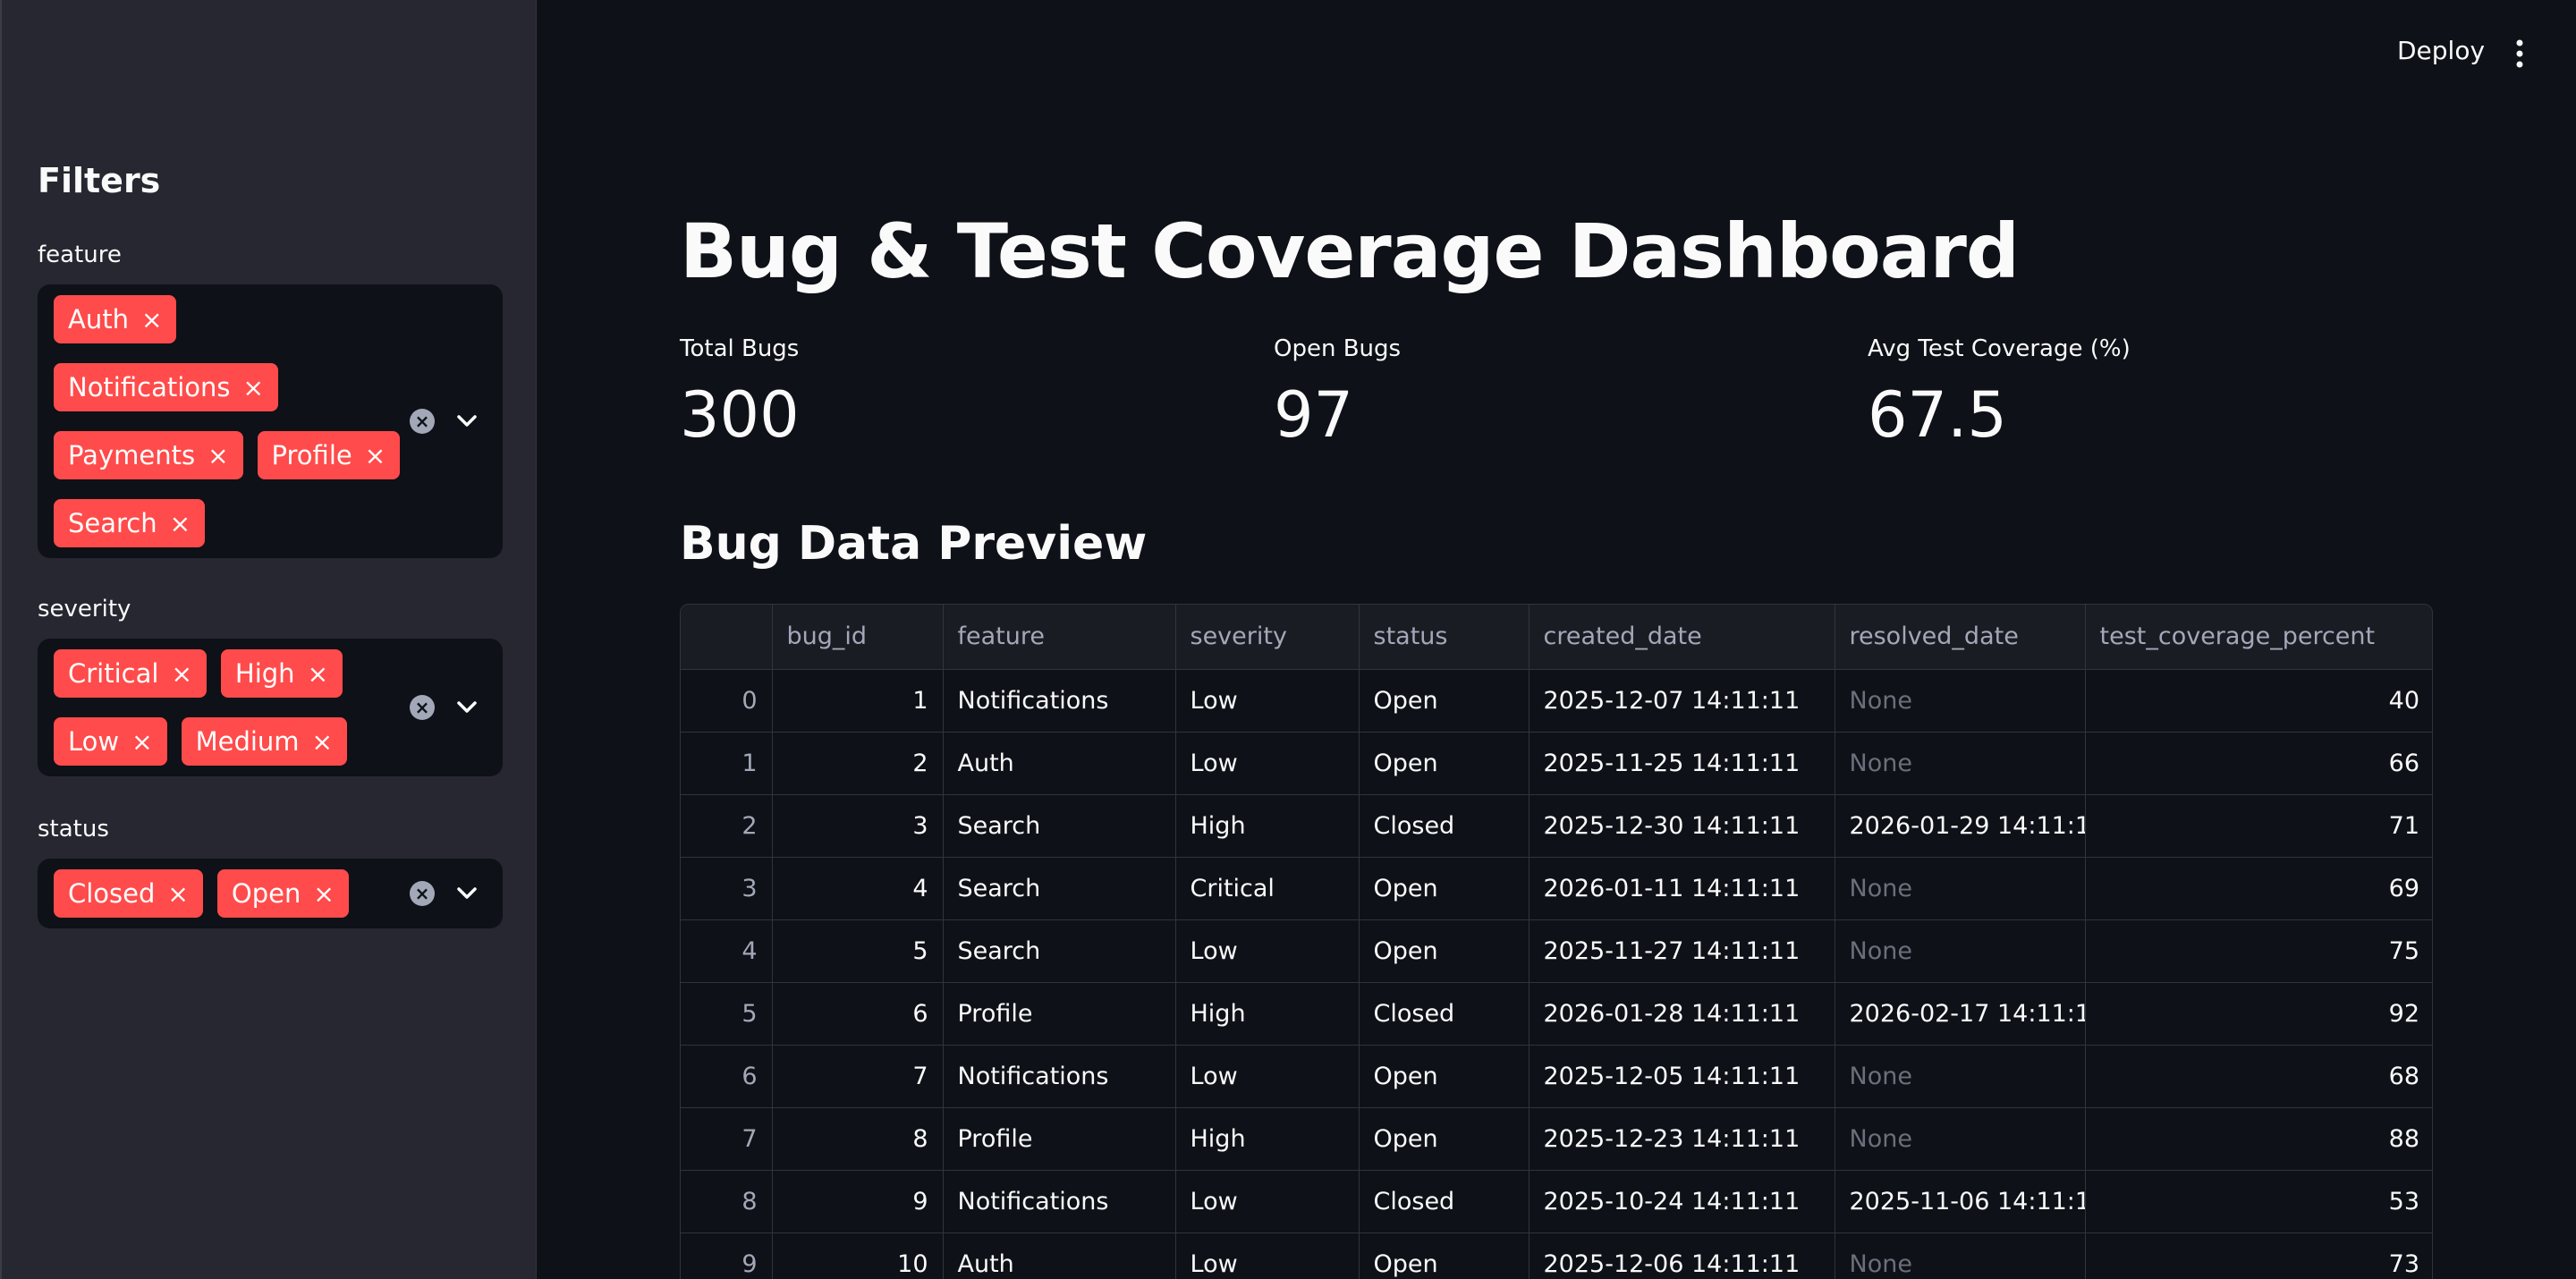  I want to click on table-cell: 6, so click(858, 1014).